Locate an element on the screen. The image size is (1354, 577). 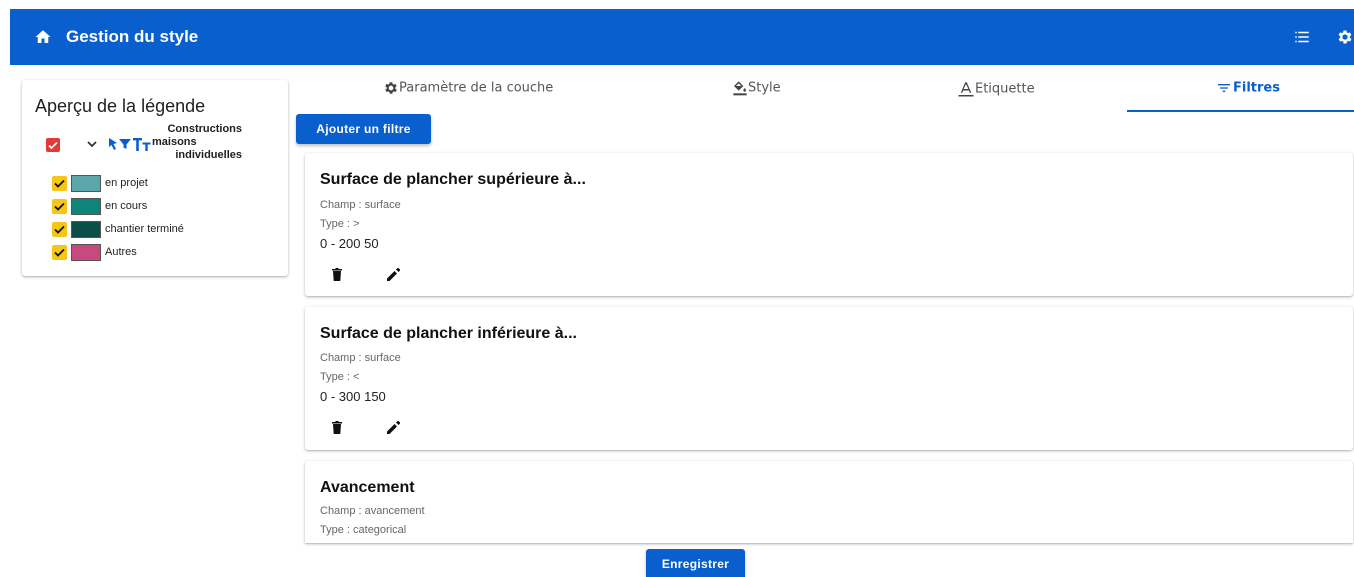
home-icon is located at coordinates (43, 37).